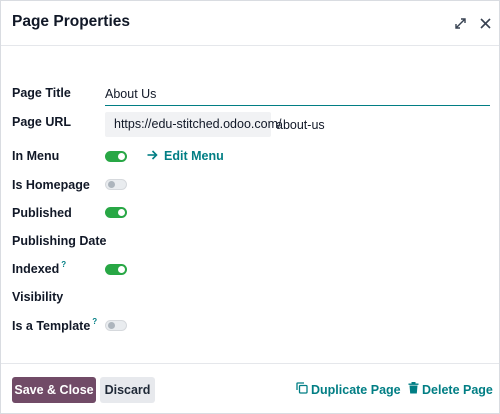  Describe the element at coordinates (250, 23) in the screenshot. I see `dialog-header: Page Properties` at that location.